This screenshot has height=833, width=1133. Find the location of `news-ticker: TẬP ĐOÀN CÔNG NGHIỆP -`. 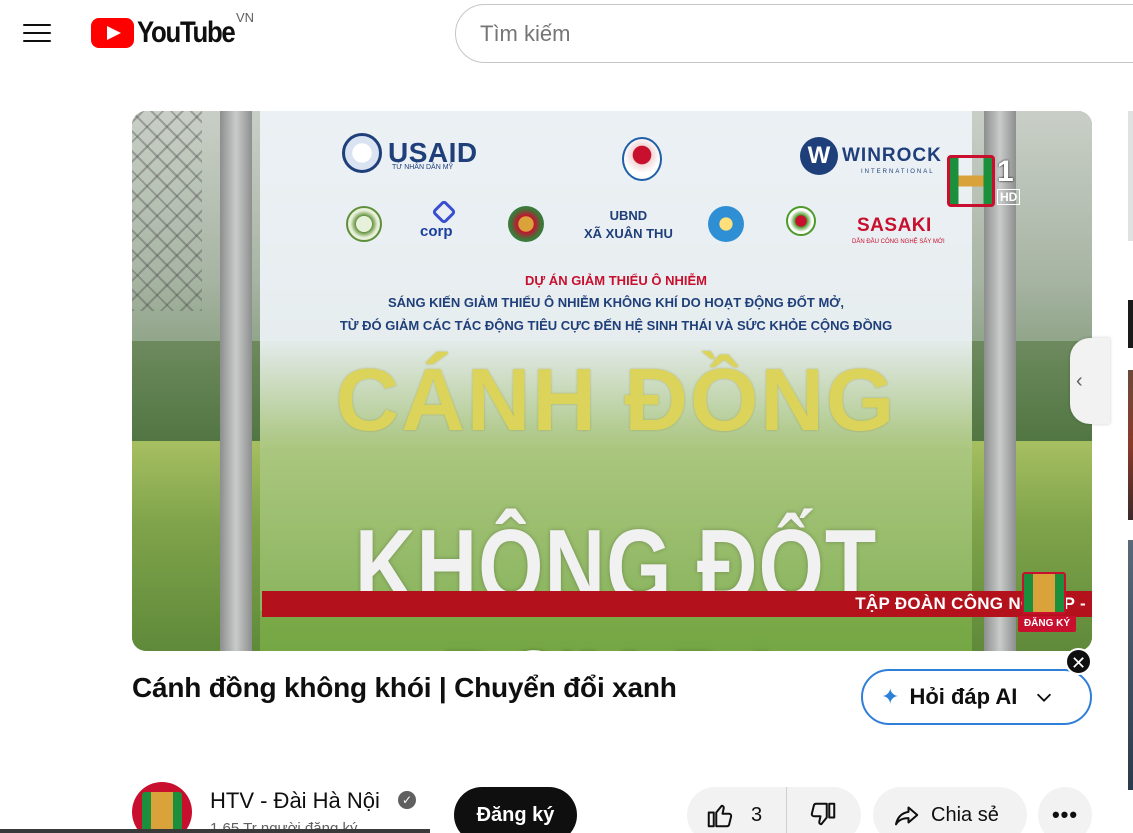

news-ticker: TẬP ĐOÀN CÔNG NGHIỆP - is located at coordinates (677, 604).